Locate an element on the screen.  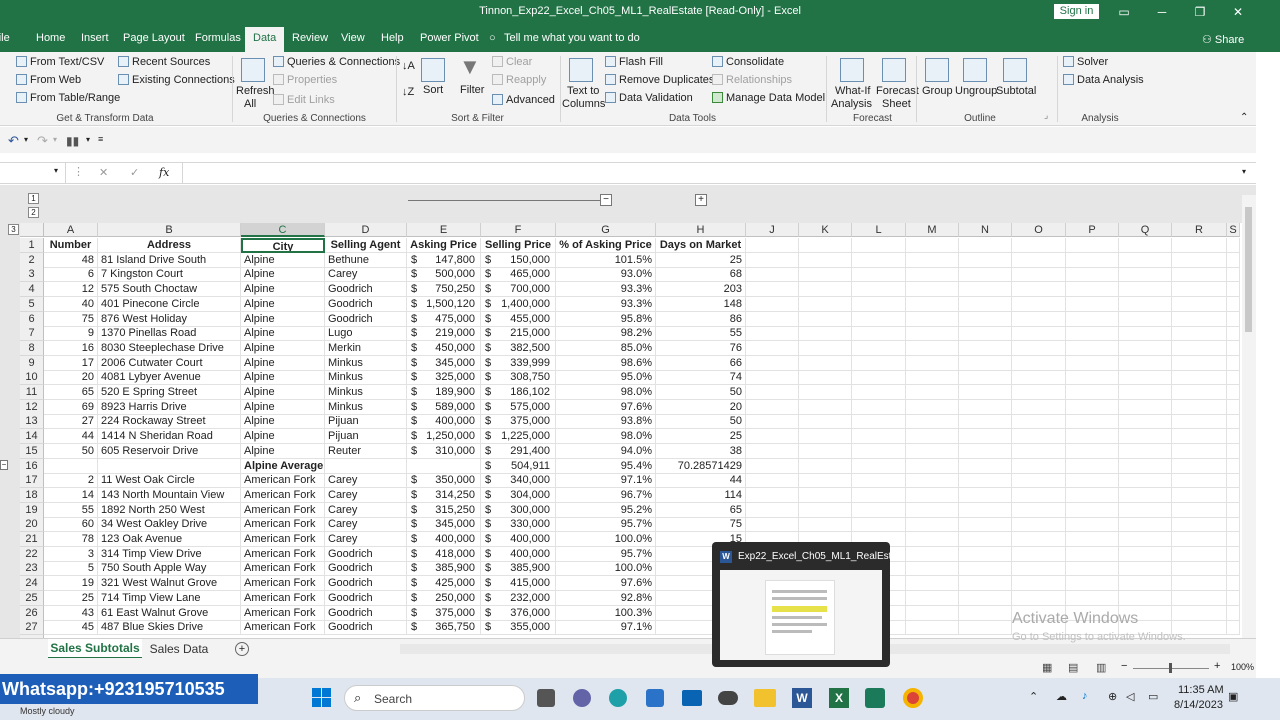
excel-taskbar-icon: X is located at coordinates (839, 698).